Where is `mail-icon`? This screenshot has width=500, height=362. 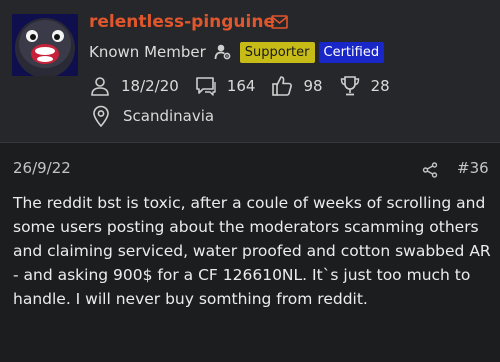
mail-icon is located at coordinates (279, 22).